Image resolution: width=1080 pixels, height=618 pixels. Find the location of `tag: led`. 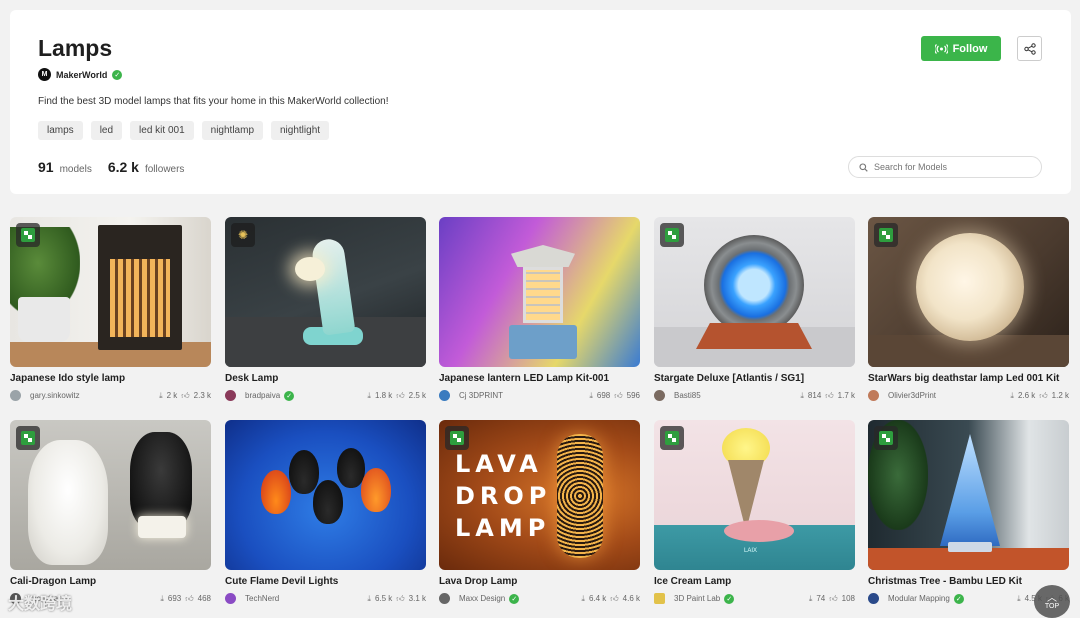

tag: led is located at coordinates (106, 130).